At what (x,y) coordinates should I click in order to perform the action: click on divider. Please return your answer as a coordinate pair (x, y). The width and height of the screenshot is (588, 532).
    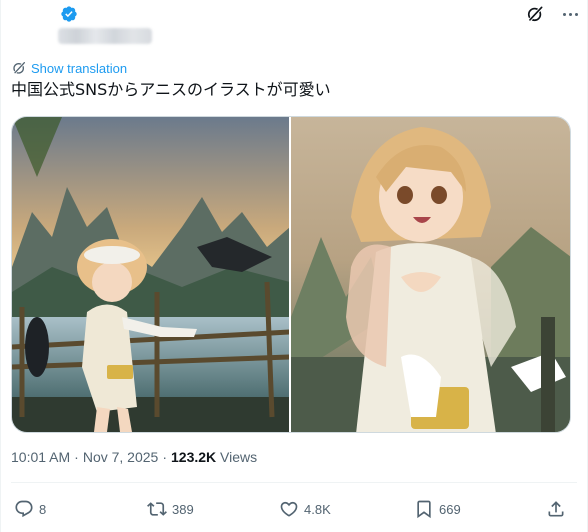
    Looking at the image, I should click on (294, 482).